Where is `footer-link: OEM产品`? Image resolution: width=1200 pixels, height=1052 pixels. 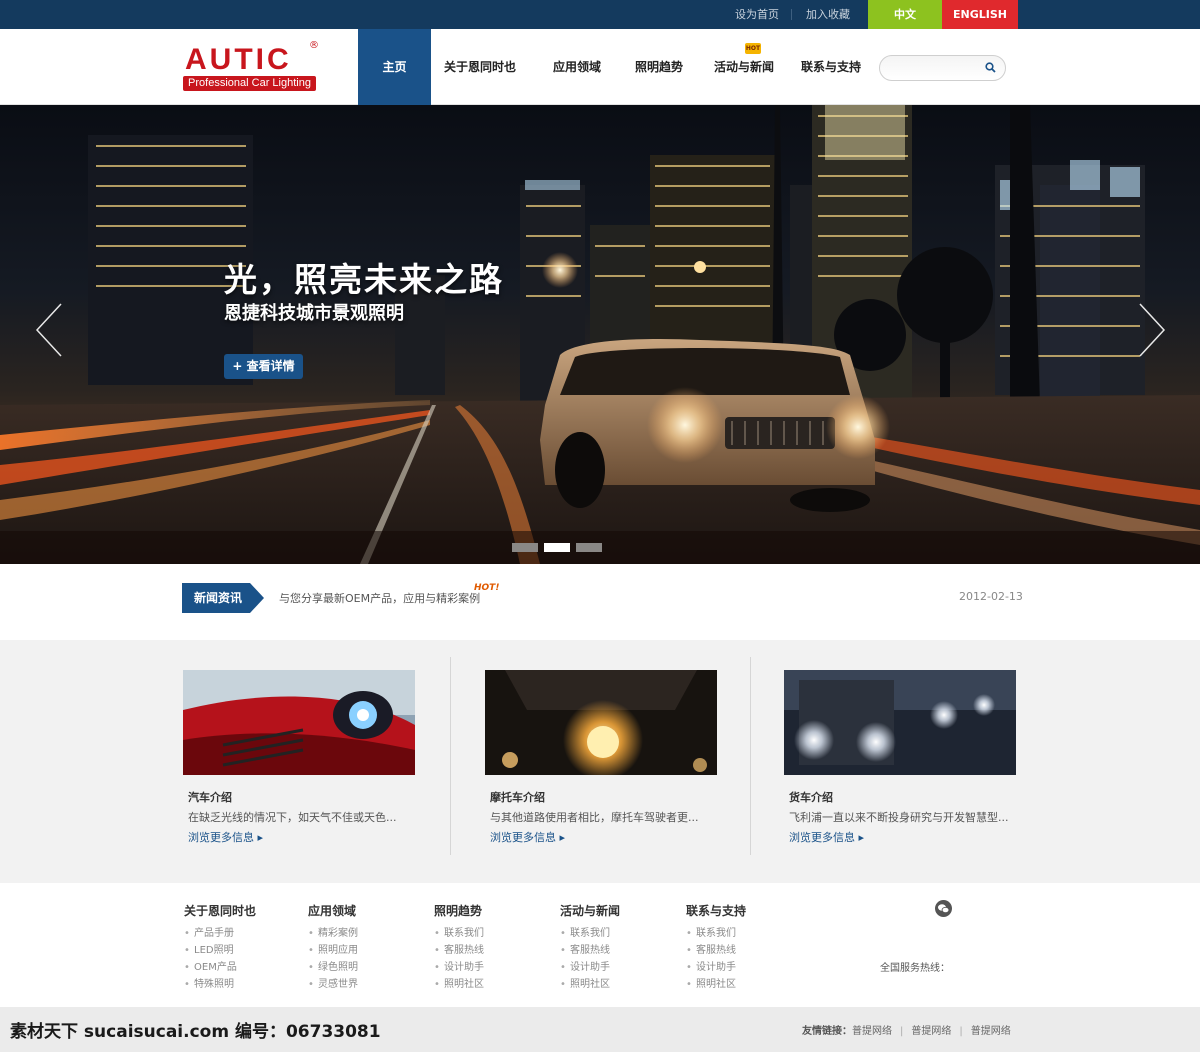 footer-link: OEM产品 is located at coordinates (220, 967).